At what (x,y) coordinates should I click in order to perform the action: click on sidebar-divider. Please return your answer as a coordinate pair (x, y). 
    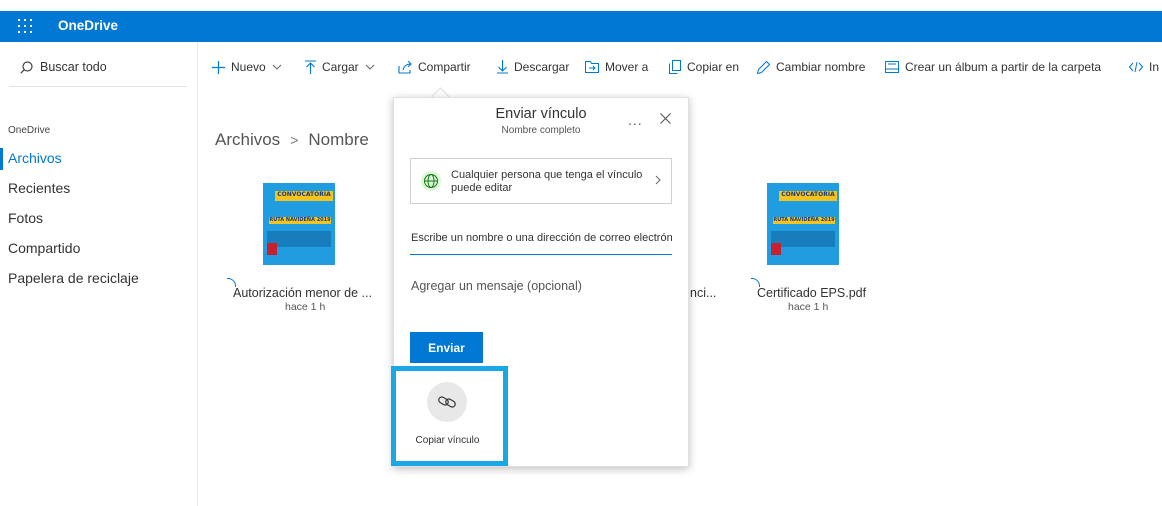
    Looking at the image, I should click on (197, 274).